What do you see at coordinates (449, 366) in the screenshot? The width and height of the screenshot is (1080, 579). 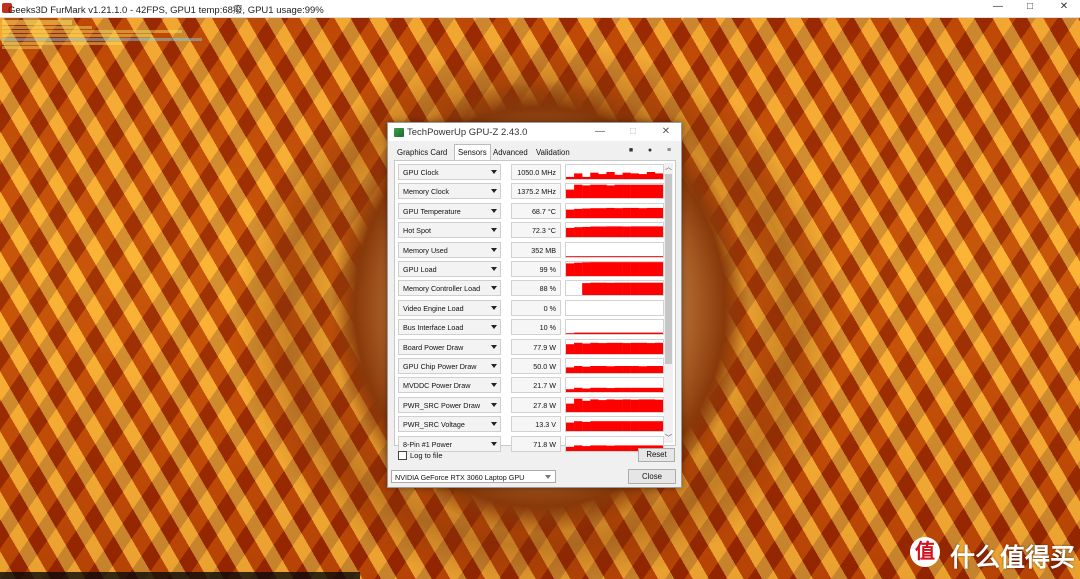 I see `sensor-name-dropdown: GPU Chip Power Draw` at bounding box center [449, 366].